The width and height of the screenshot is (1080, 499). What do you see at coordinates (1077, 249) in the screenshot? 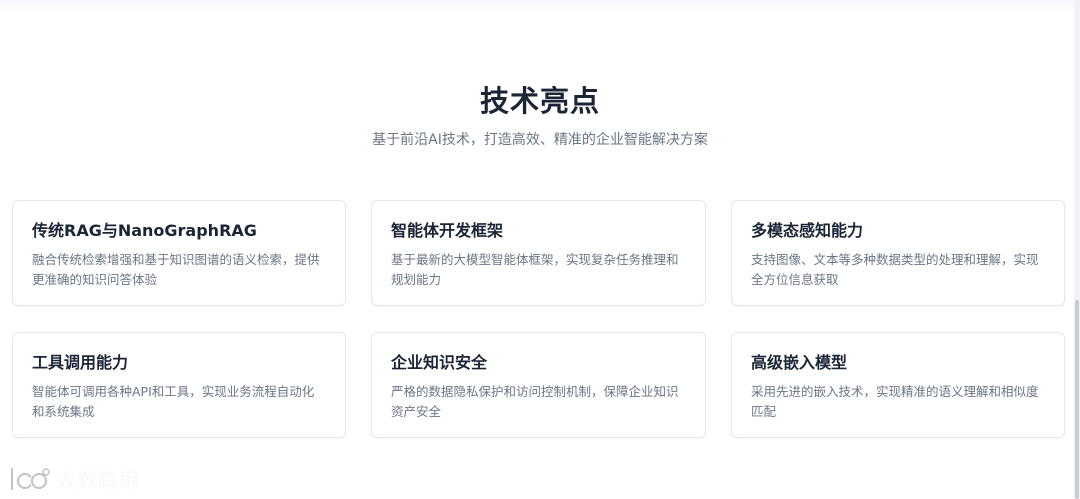
I see `vertical-scrollbar` at bounding box center [1077, 249].